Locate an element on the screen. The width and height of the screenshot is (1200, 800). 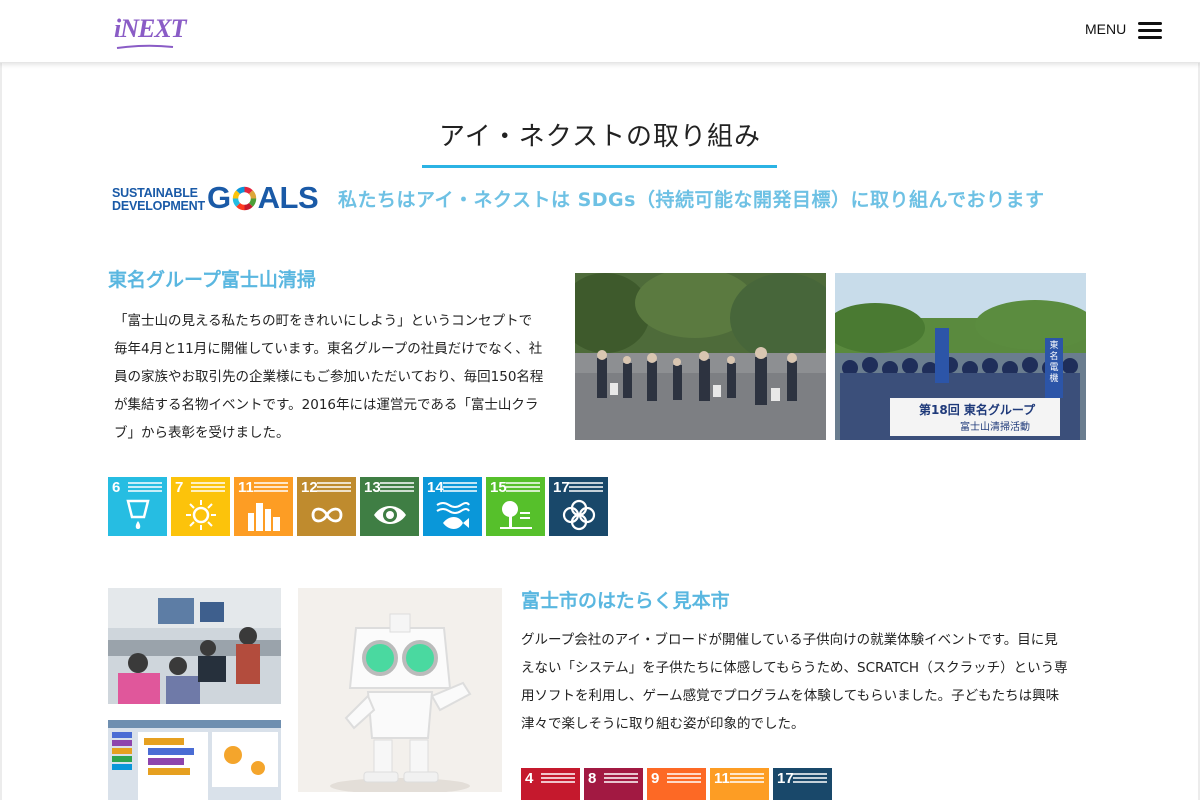
tile-number: 15 is located at coordinates (498, 487).